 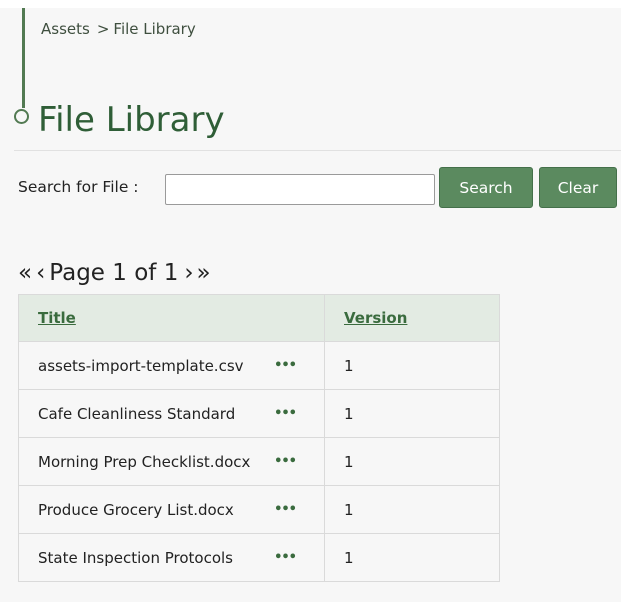 What do you see at coordinates (23, 58) in the screenshot?
I see `timeline-line-icon` at bounding box center [23, 58].